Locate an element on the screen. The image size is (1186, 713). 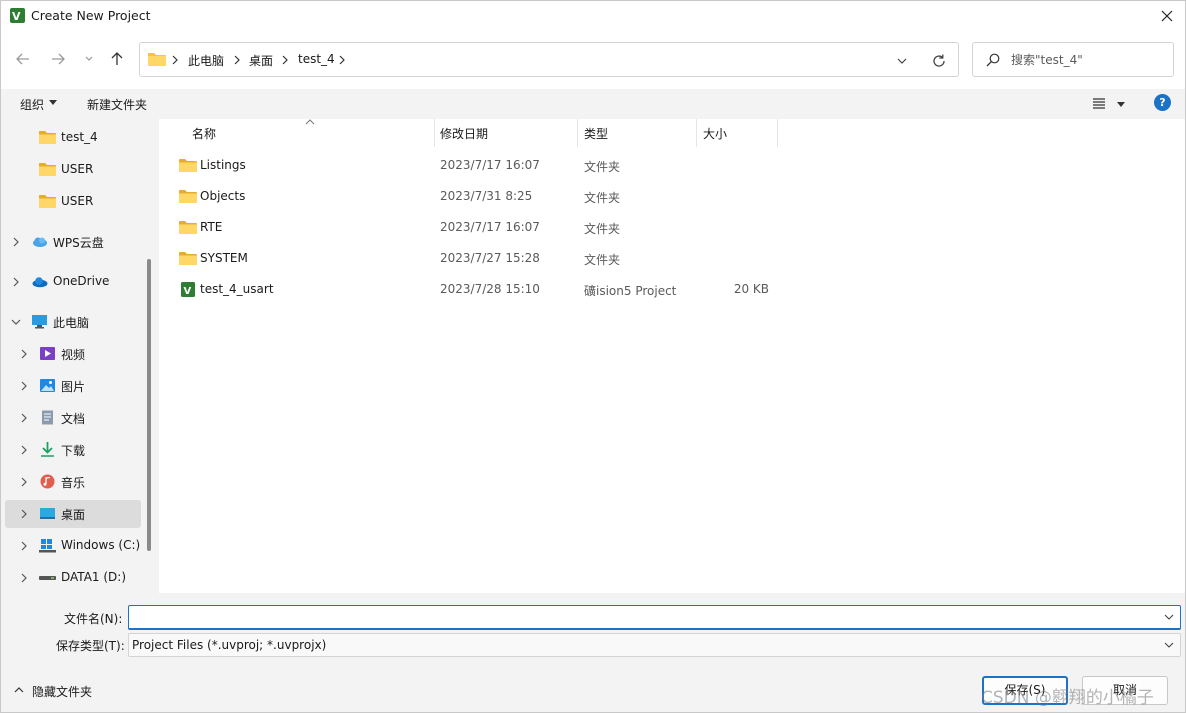
breadcrumb-desktop: 桌面 is located at coordinates (261, 60).